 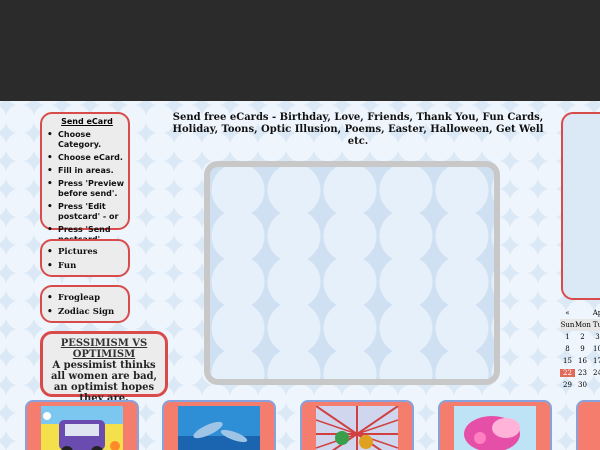 I want to click on menu-item-zodiac-sign: Zodiac Sign, so click(x=84, y=312).